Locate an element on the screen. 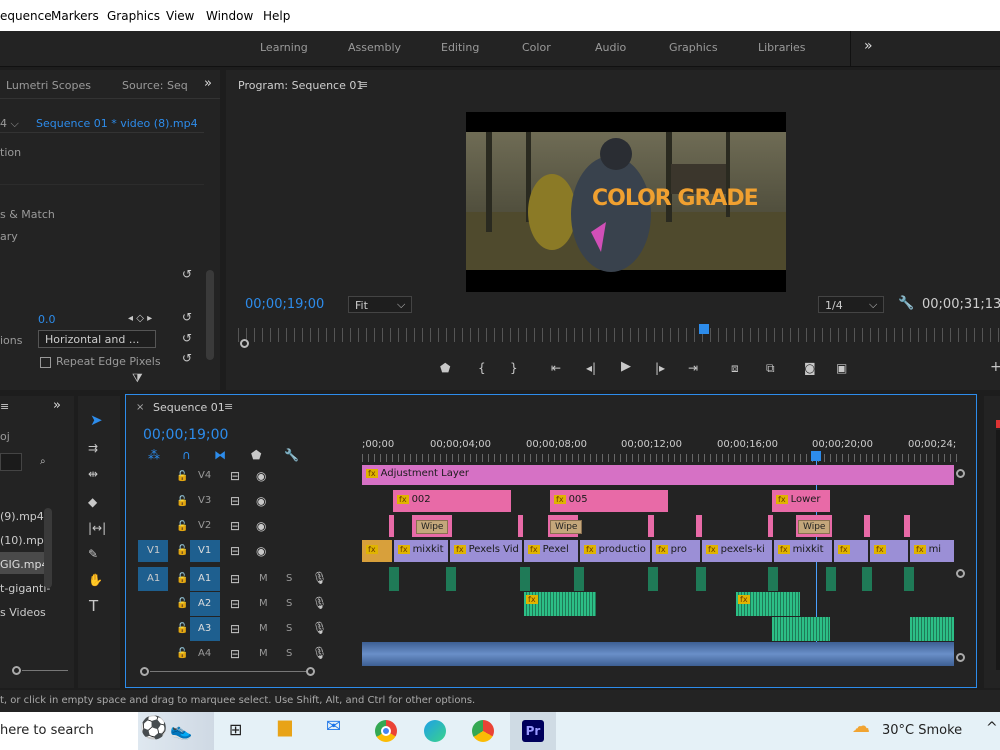 The image size is (1000, 750). workspace-graphics: Graphics is located at coordinates (693, 47).